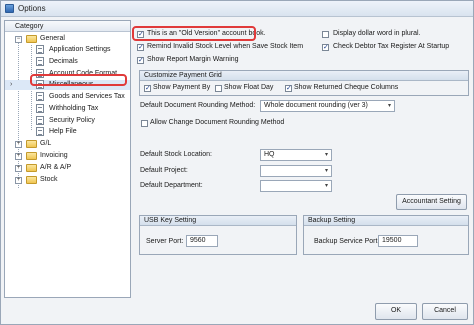  What do you see at coordinates (144, 123) in the screenshot?
I see `allow-change-rounding-checkbox` at bounding box center [144, 123].